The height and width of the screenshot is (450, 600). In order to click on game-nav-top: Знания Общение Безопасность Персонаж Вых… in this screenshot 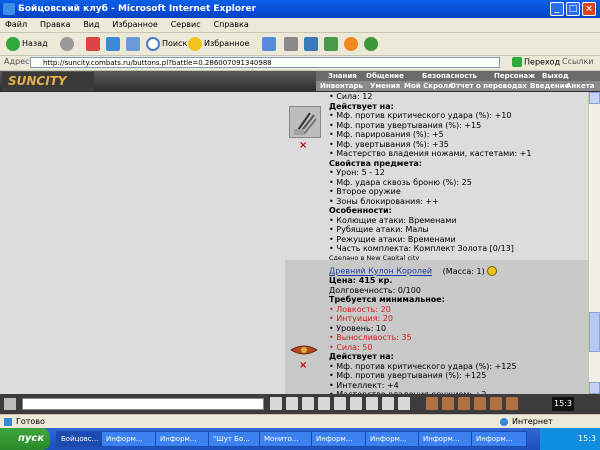, I will do `click(458, 76)`.